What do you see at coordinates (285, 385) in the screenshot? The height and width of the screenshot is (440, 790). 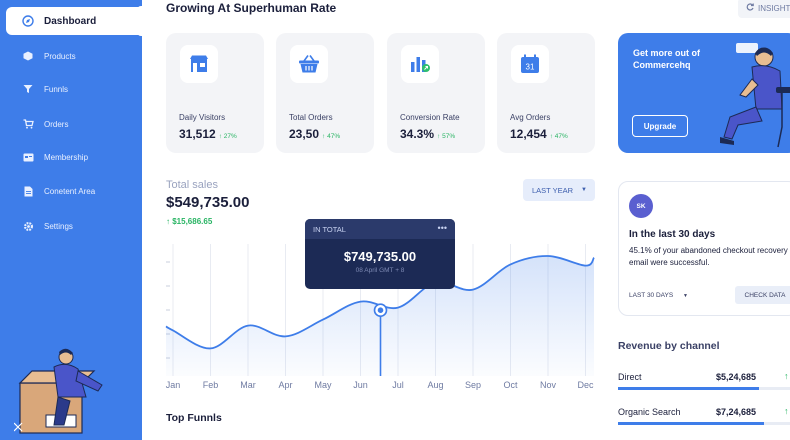 I see `x-tick-label: Apr` at bounding box center [285, 385].